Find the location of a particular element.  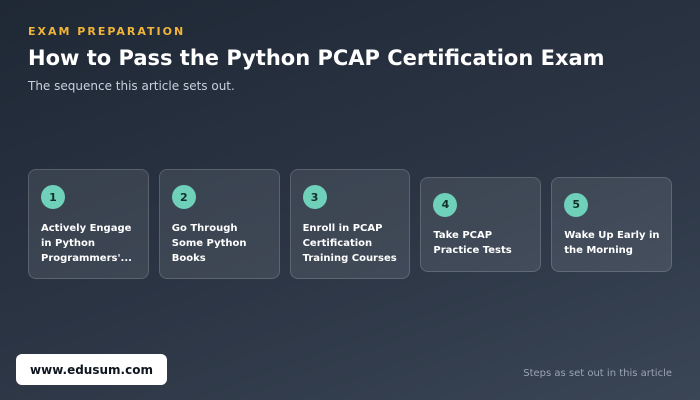

step-number-badge: 2 is located at coordinates (183, 197).